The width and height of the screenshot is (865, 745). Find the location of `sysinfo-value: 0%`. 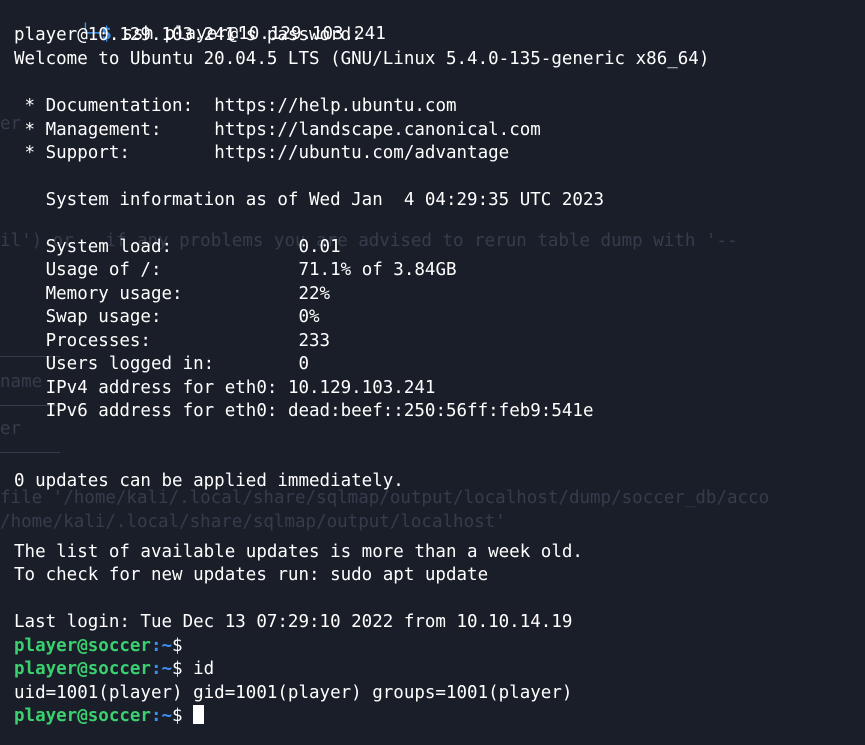

sysinfo-value: 0% is located at coordinates (309, 317).